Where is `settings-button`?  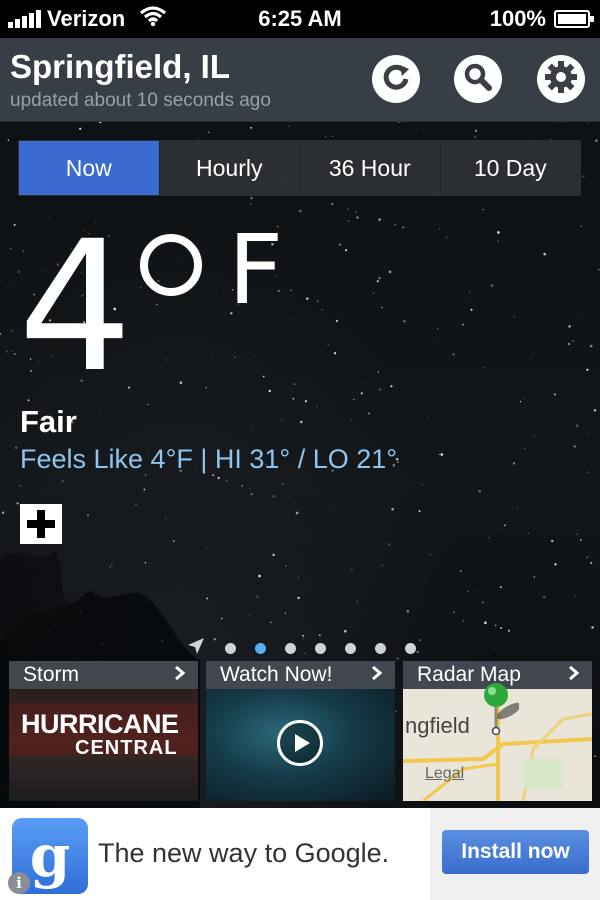 settings-button is located at coordinates (561, 79).